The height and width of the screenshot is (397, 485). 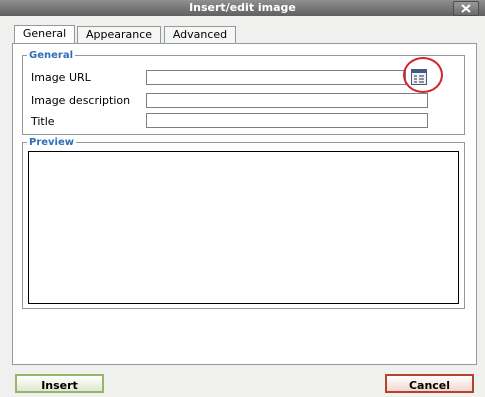 What do you see at coordinates (287, 100) in the screenshot?
I see `image-description-input` at bounding box center [287, 100].